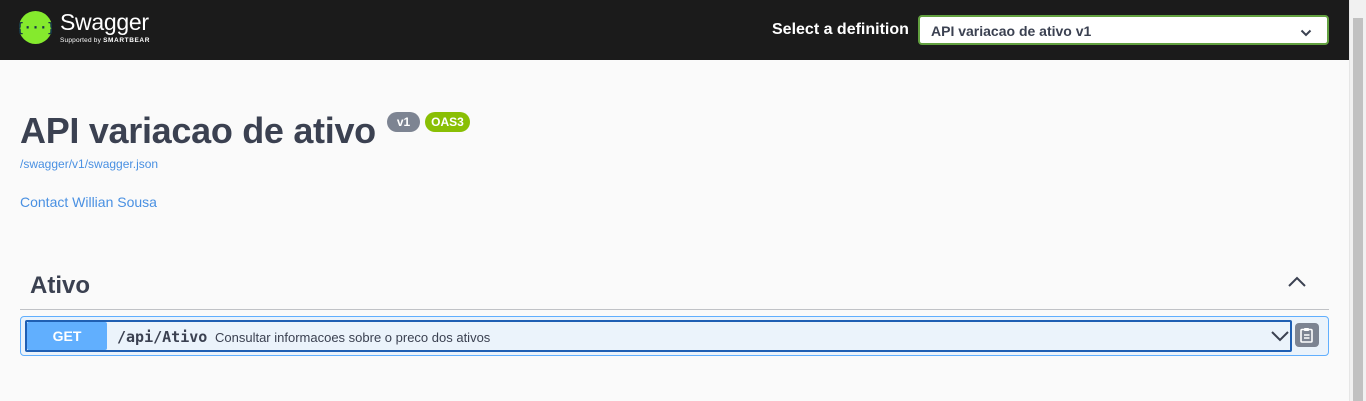  Describe the element at coordinates (1011, 31) in the screenshot. I see `definition-select-value: API variacao de ativo v1` at that location.